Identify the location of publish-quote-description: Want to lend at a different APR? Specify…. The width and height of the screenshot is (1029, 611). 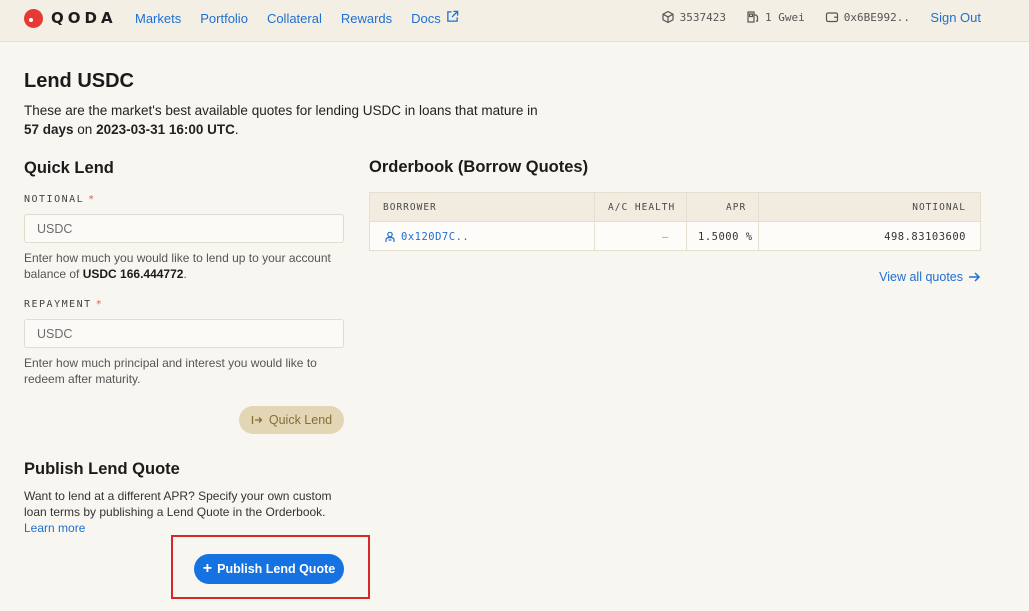
(184, 512).